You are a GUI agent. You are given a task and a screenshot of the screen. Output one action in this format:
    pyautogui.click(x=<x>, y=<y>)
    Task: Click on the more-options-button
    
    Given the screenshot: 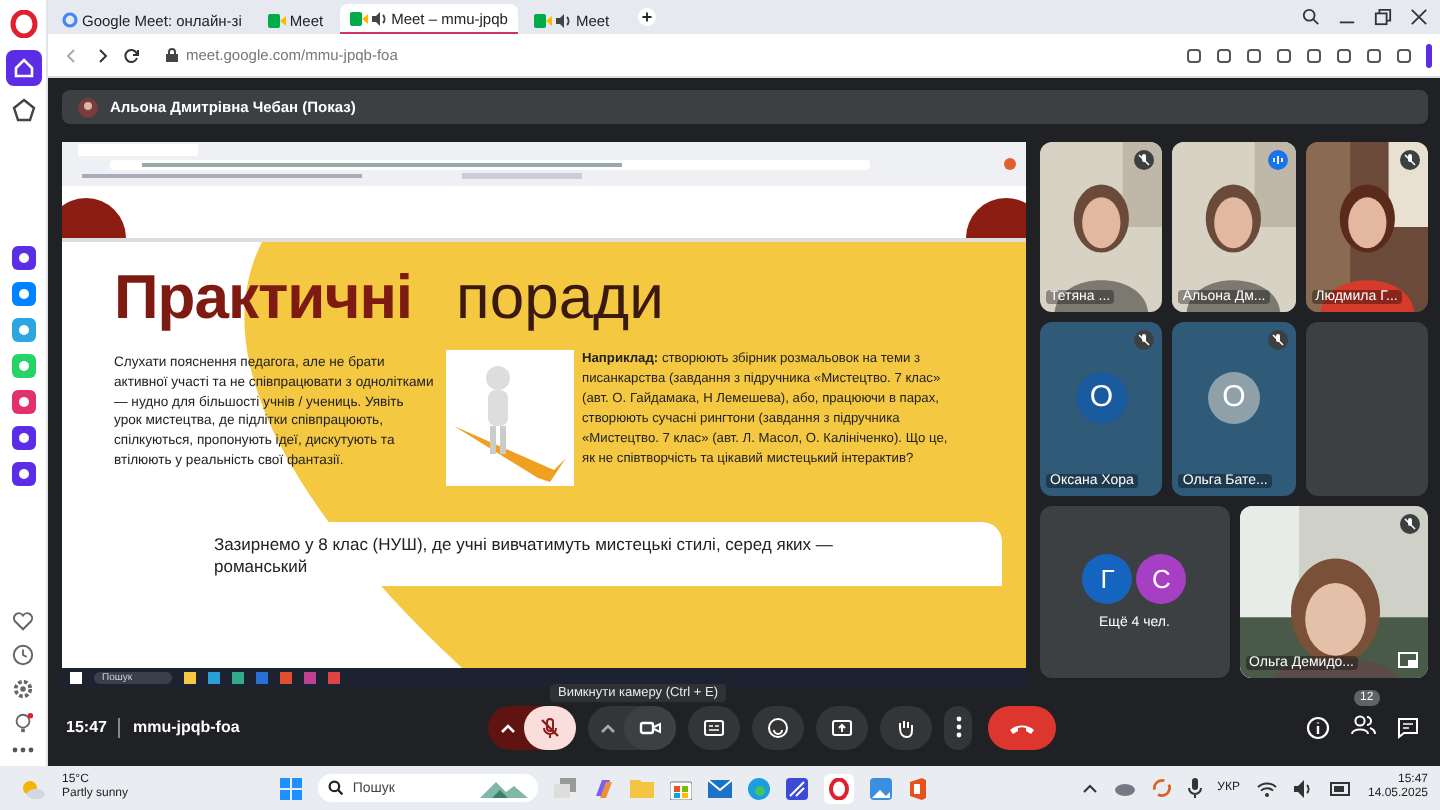 What is the action you would take?
    pyautogui.click(x=958, y=727)
    